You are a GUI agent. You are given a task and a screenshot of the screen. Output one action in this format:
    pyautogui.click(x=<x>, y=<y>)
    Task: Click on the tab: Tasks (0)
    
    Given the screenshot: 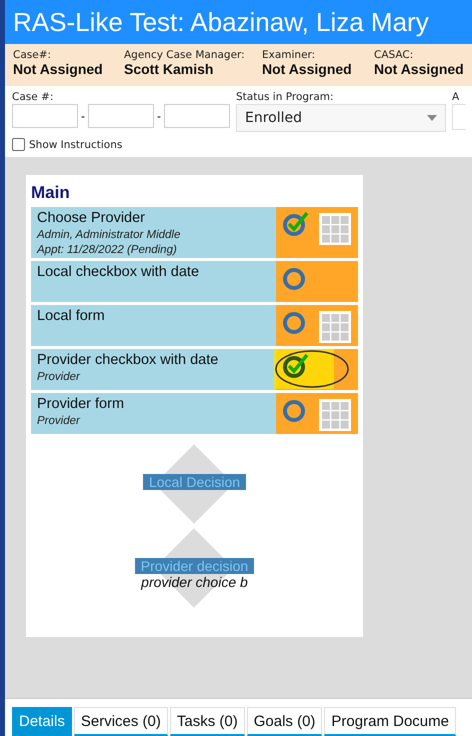 What is the action you would take?
    pyautogui.click(x=207, y=721)
    